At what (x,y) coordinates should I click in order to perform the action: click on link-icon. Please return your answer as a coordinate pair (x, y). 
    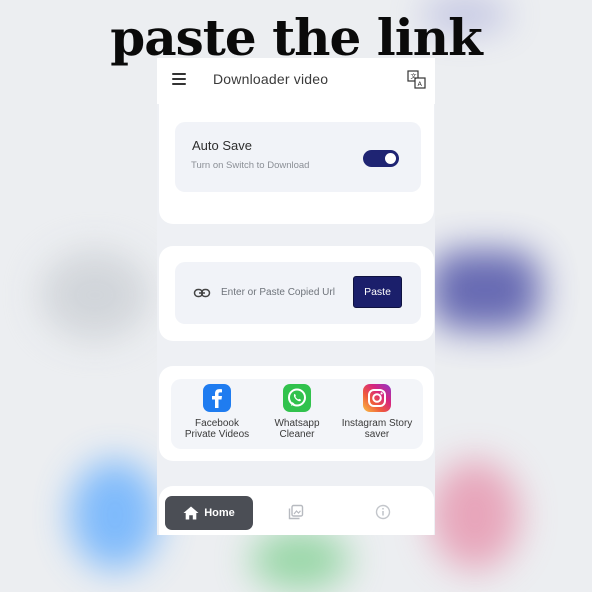
    Looking at the image, I should click on (202, 293).